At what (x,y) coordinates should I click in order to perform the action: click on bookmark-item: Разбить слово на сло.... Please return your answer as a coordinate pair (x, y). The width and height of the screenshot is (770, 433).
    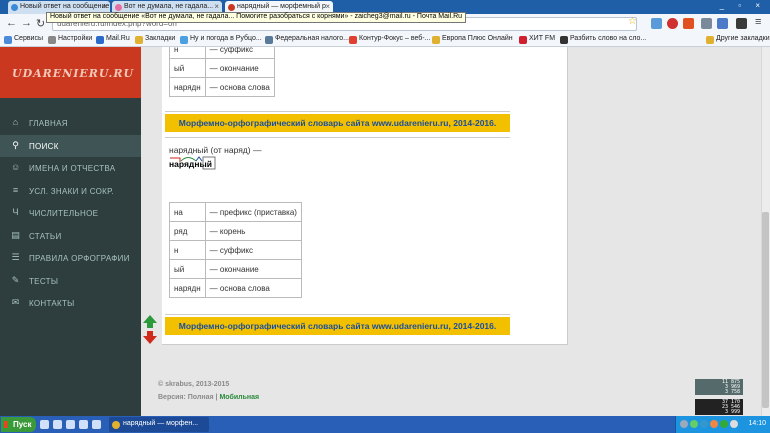
    Looking at the image, I should click on (603, 39).